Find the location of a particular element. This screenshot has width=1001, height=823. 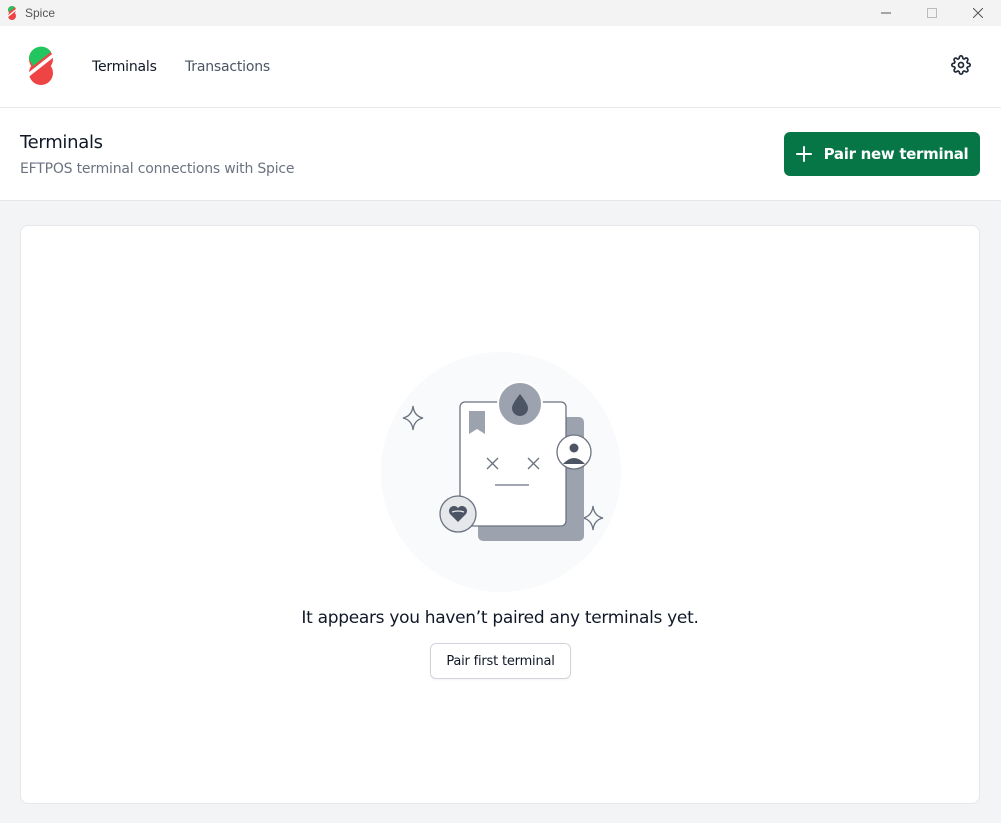

minimize-icon is located at coordinates (886, 13).